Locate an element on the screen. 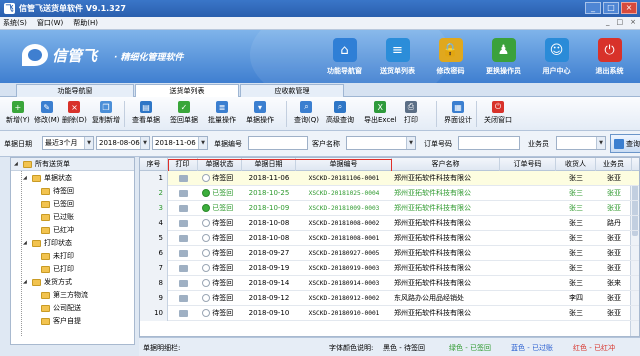 This screenshot has width=640, height=356. status-dot-icon is located at coordinates (206, 313).